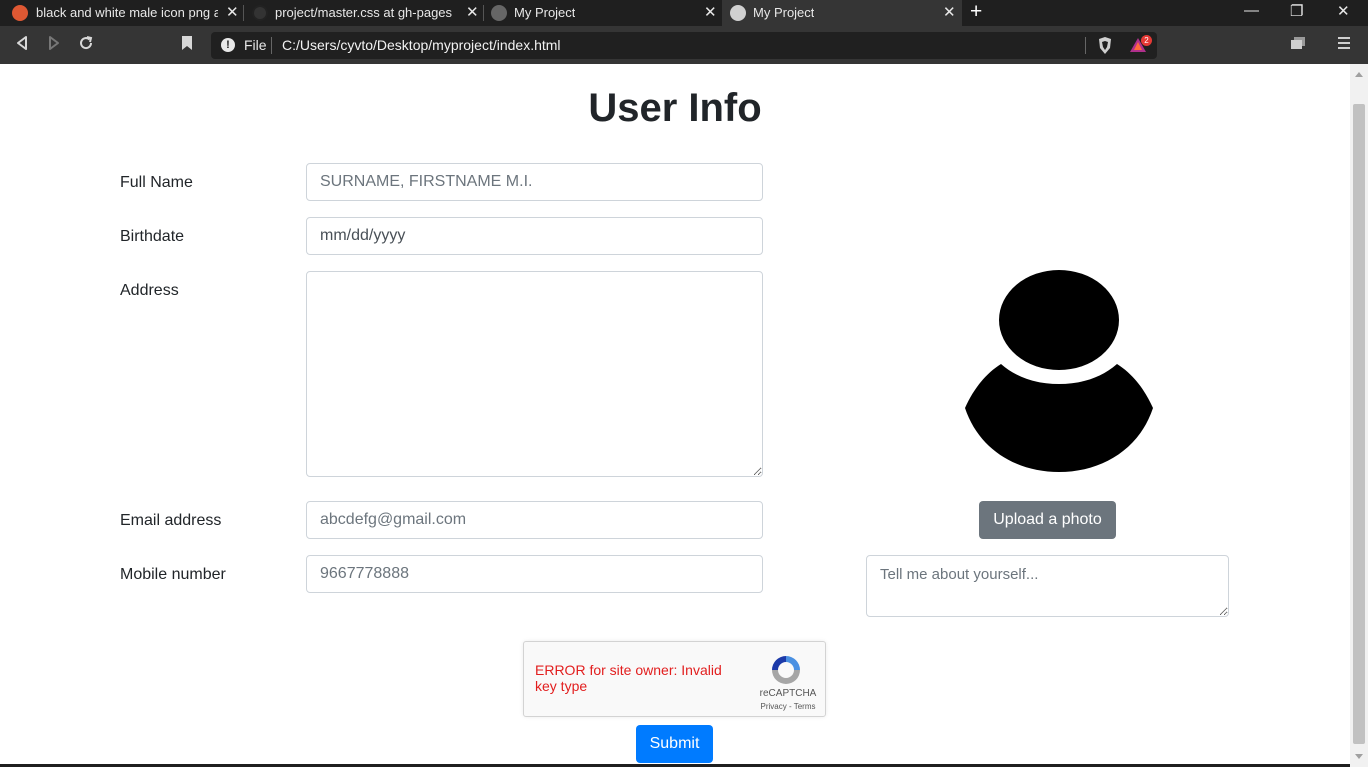 This screenshot has width=1368, height=767. Describe the element at coordinates (1343, 11) in the screenshot. I see `close-window-icon: ✕` at that location.